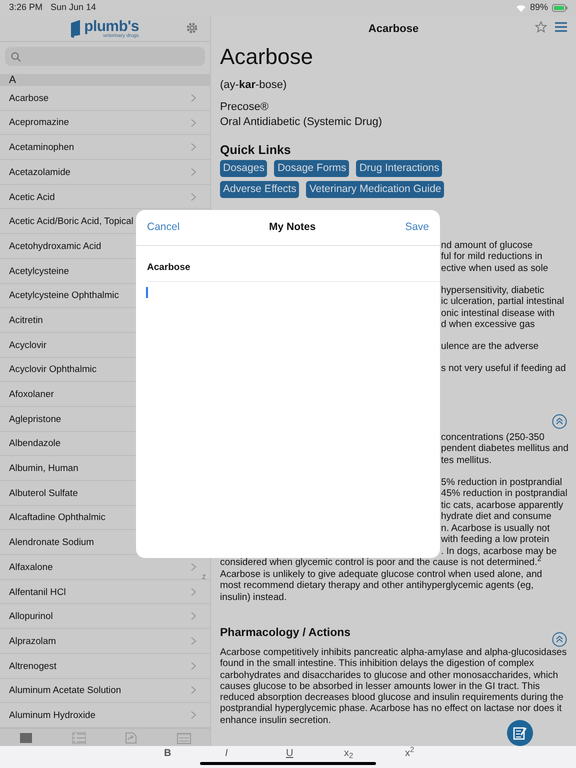 Image resolution: width=576 pixels, height=768 pixels. I want to click on drug-list-item: Acetic Acid, so click(105, 197).